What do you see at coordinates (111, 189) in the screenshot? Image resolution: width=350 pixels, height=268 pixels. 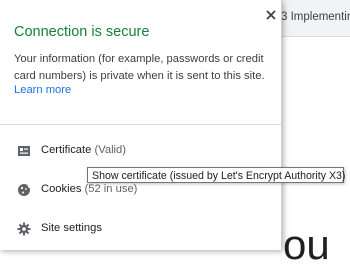 I see `cookies-count: (52 in use)` at bounding box center [111, 189].